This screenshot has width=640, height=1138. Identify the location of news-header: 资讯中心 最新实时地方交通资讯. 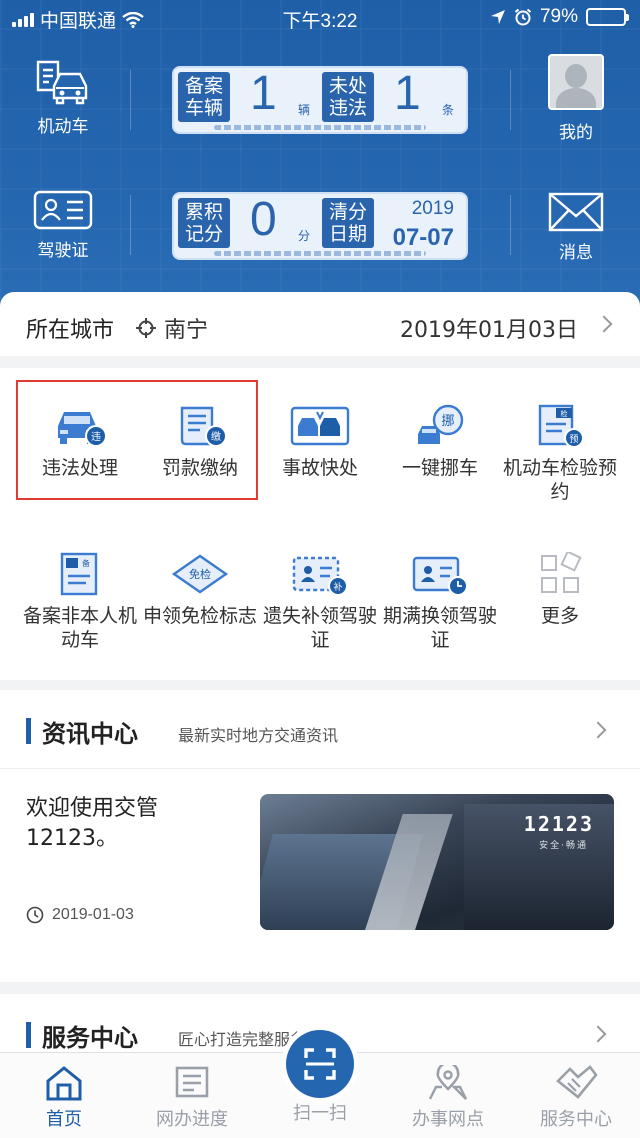
(320, 729).